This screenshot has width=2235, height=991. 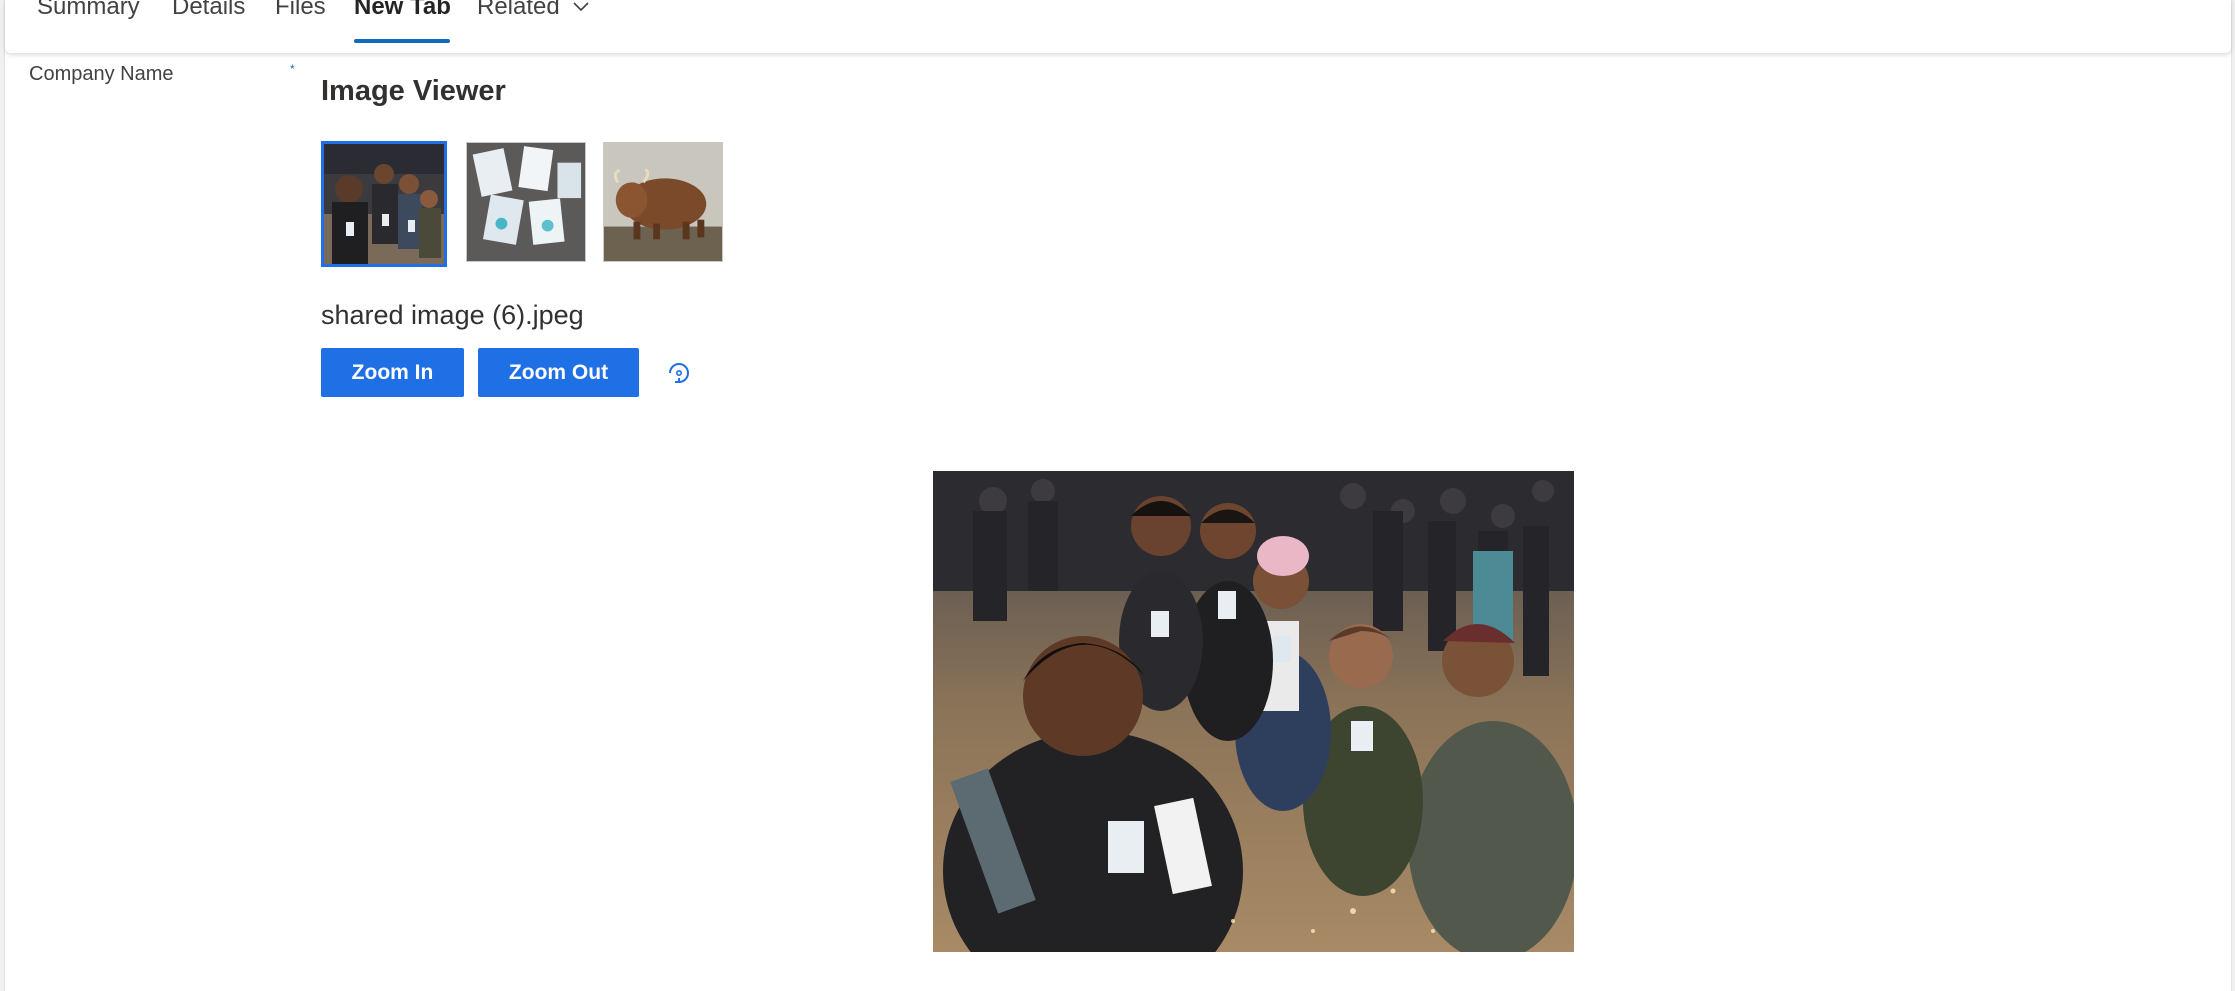 I want to click on thumbnail-badges, so click(x=526, y=202).